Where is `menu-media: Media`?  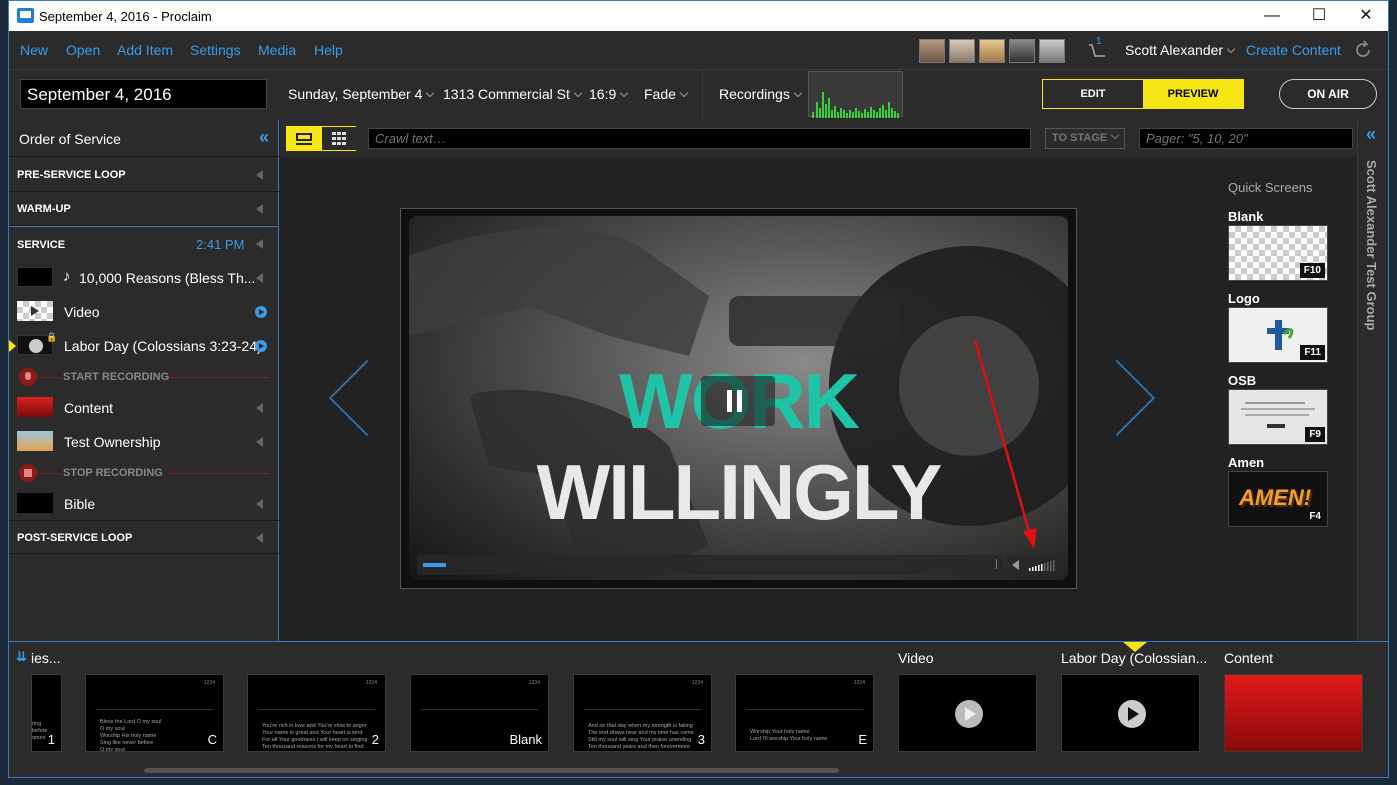 menu-media: Media is located at coordinates (277, 50).